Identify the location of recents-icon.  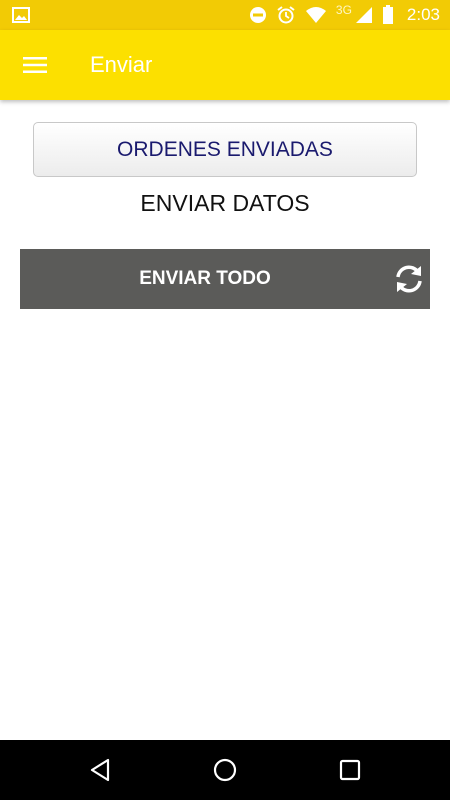
(350, 770).